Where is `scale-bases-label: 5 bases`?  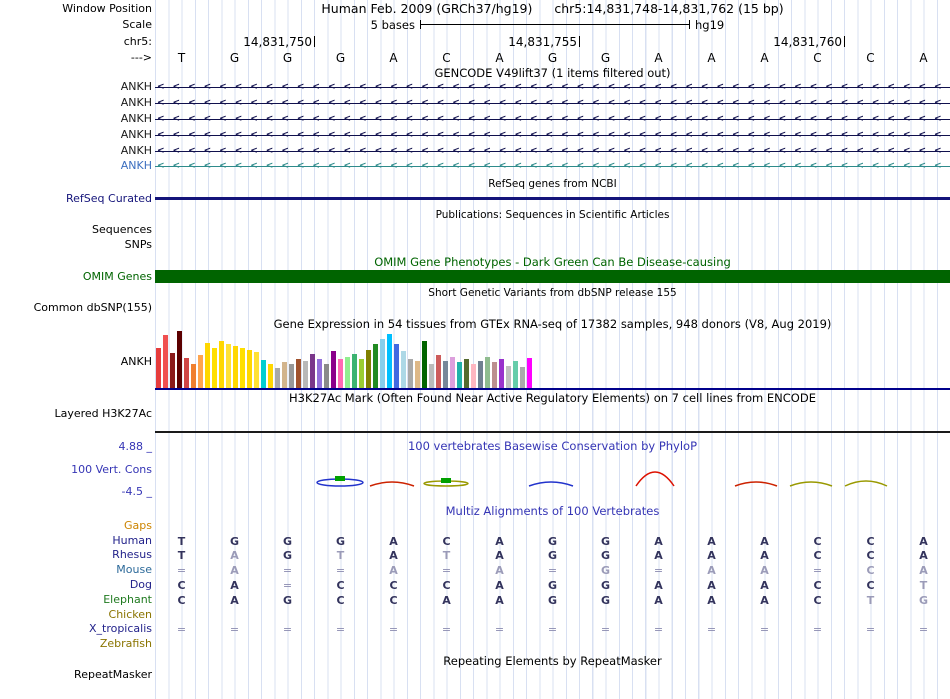
scale-bases-label: 5 bases is located at coordinates (392, 25).